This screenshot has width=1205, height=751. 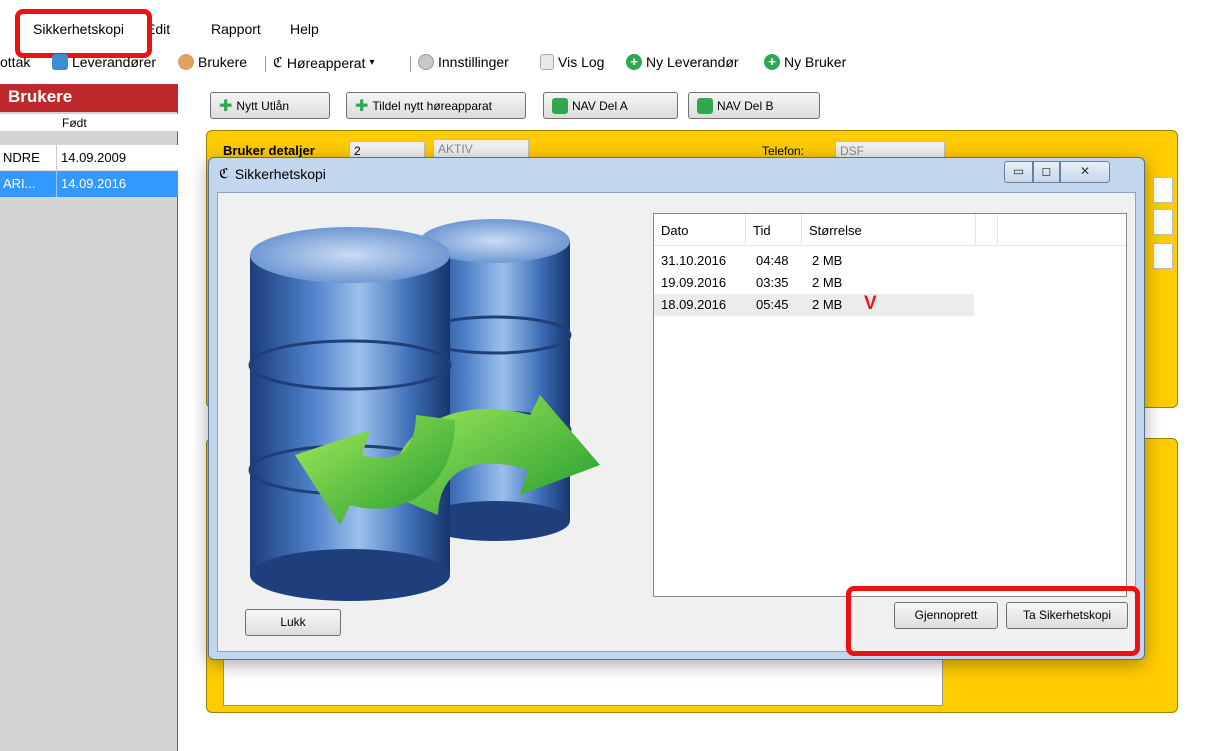 What do you see at coordinates (814, 261) in the screenshot?
I see `list-item: 31.10.2016 04:48 2 MB` at bounding box center [814, 261].